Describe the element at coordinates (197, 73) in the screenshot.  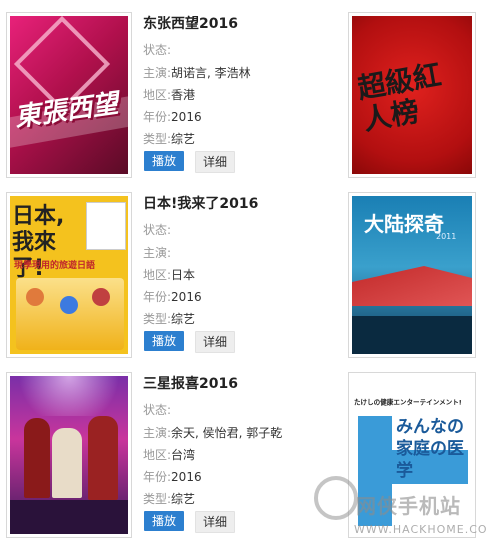
I see `cast-row: 主演:胡诺言, 李浩林` at that location.